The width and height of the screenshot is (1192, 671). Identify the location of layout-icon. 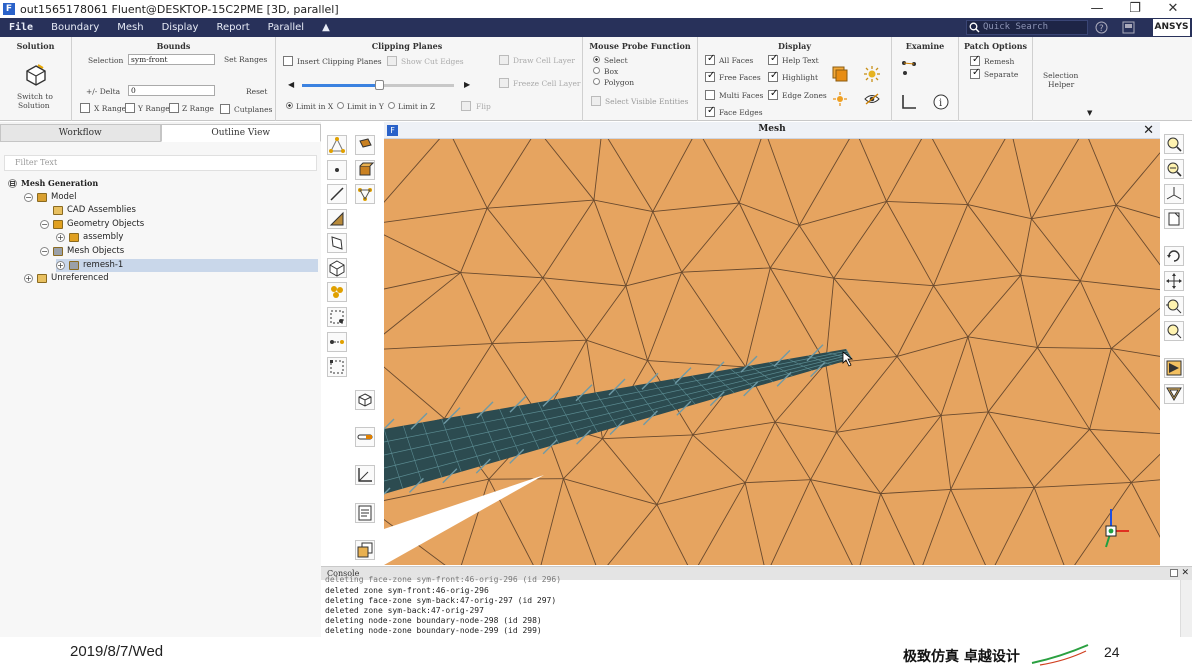
(1128, 27).